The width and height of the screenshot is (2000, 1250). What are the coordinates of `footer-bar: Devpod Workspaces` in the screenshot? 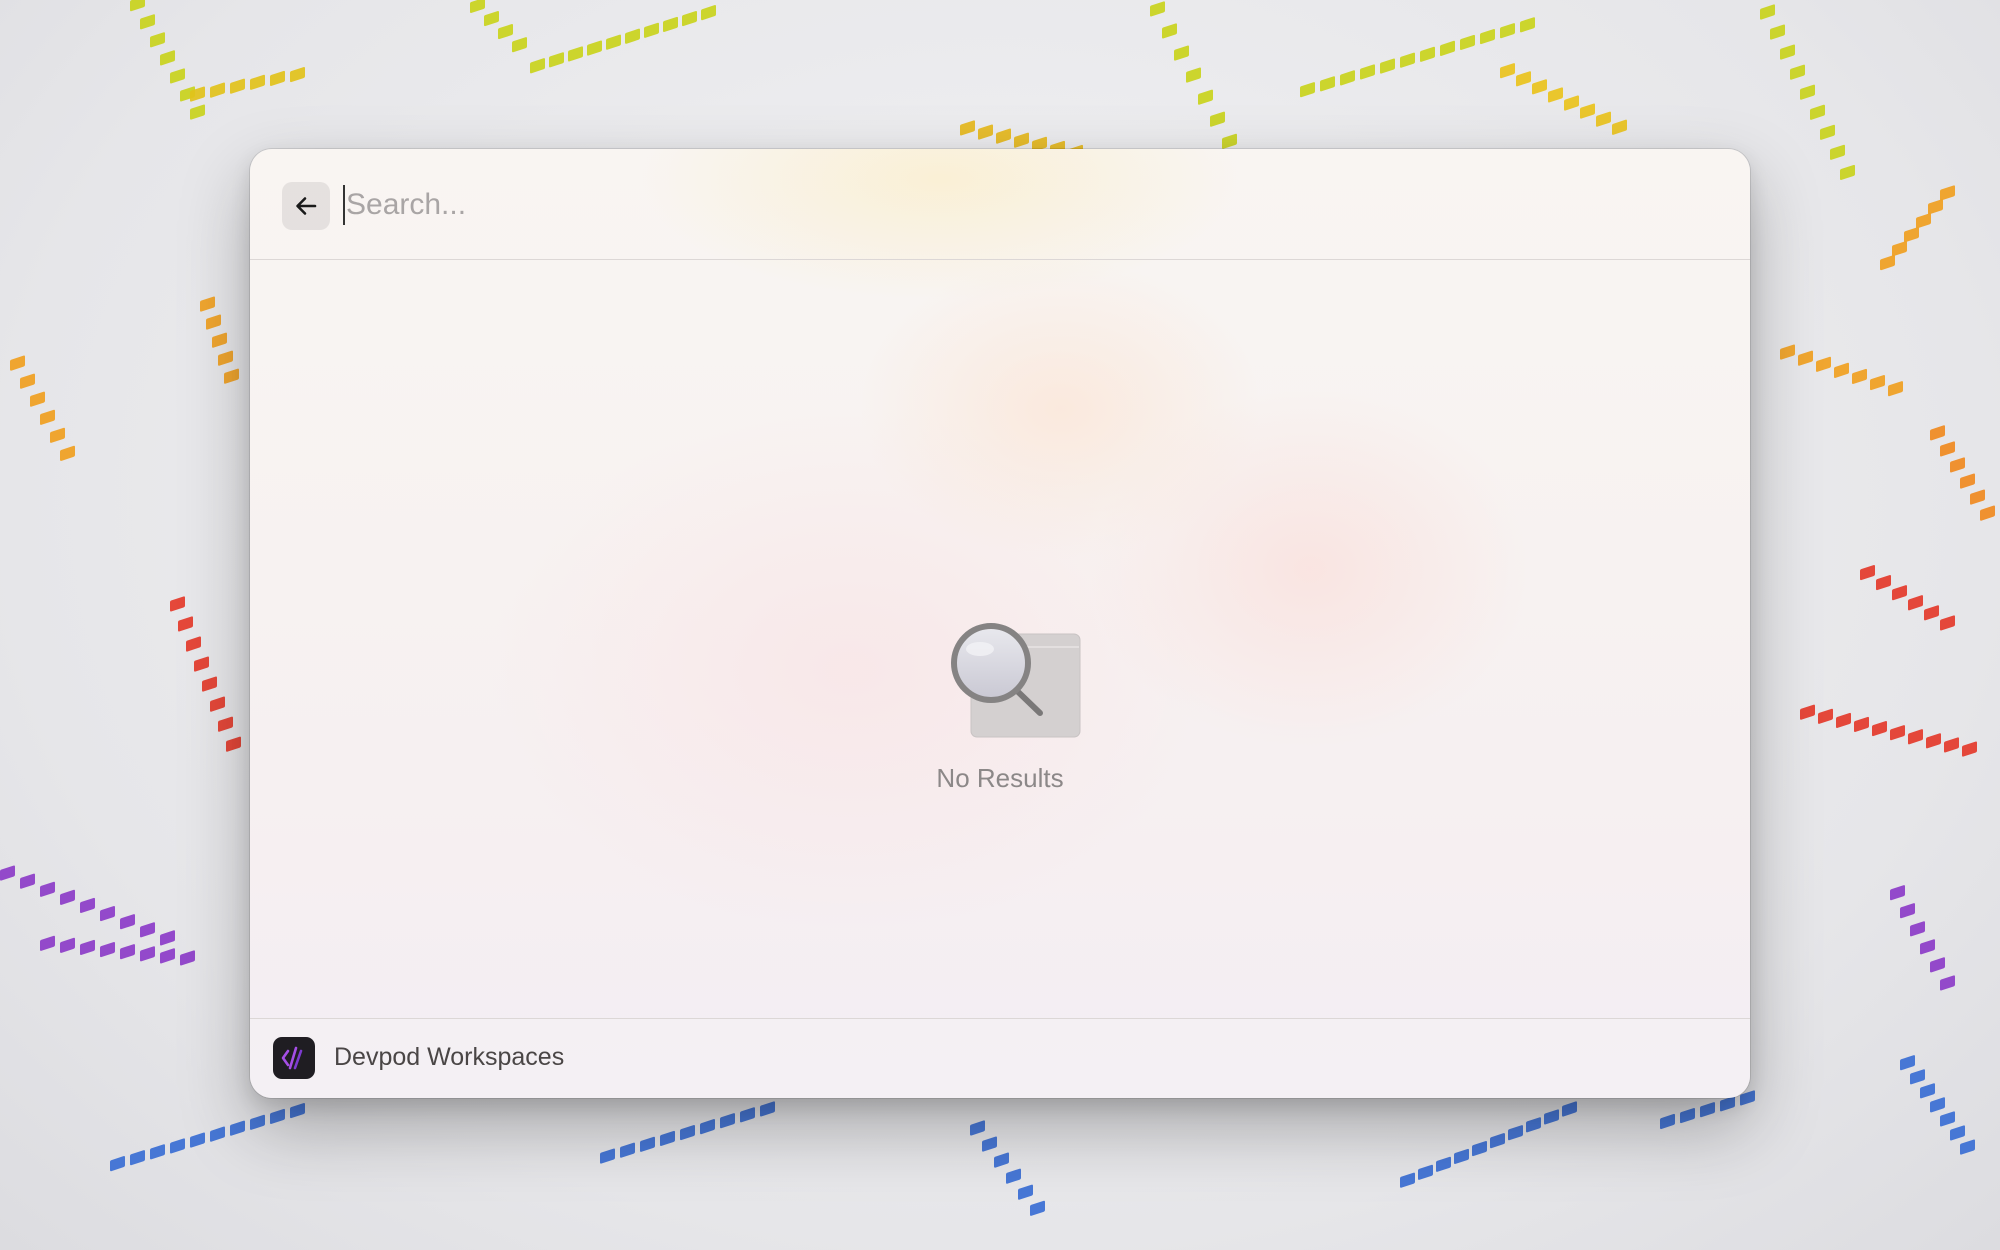 It's located at (1000, 1058).